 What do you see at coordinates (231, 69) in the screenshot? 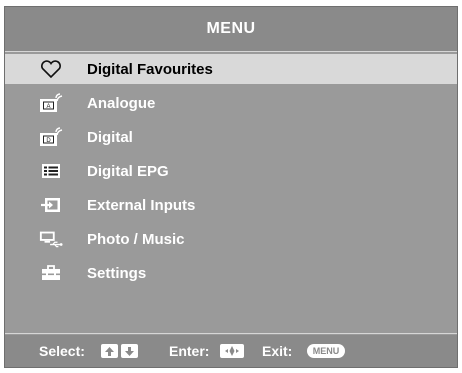
I see `menu-item-digital-favourites: Digital Favourites` at bounding box center [231, 69].